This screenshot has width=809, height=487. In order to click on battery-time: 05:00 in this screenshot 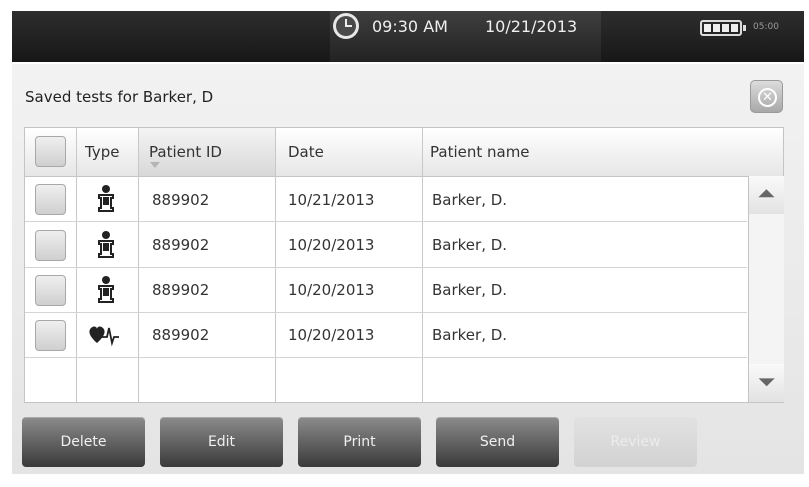, I will do `click(766, 27)`.